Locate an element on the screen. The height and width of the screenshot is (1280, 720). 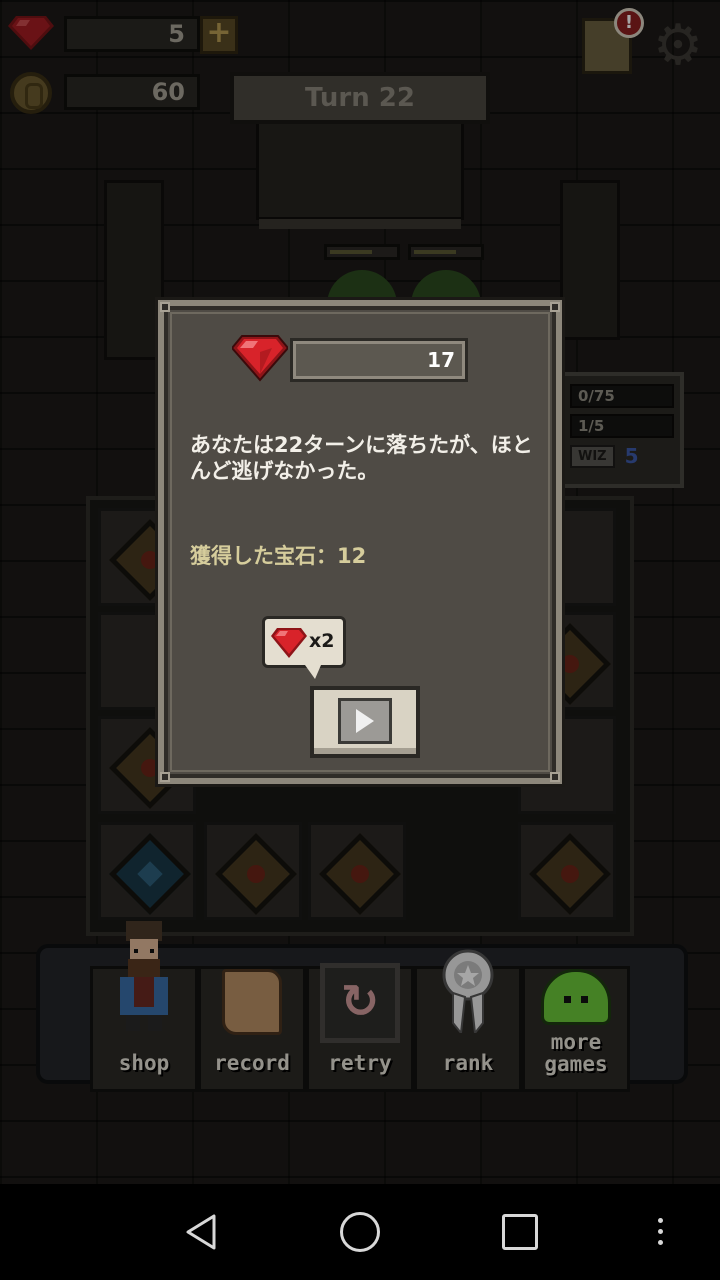
gems-earned-text: 獲得した宝石：12 is located at coordinates (278, 556).